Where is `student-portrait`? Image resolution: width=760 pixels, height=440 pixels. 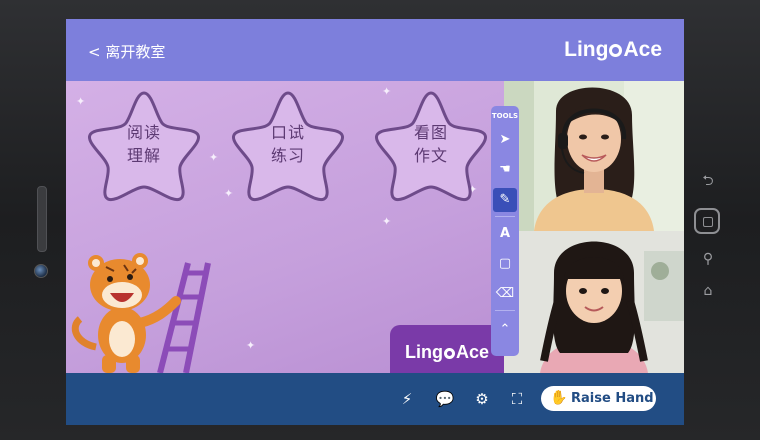
student-portrait is located at coordinates (594, 302).